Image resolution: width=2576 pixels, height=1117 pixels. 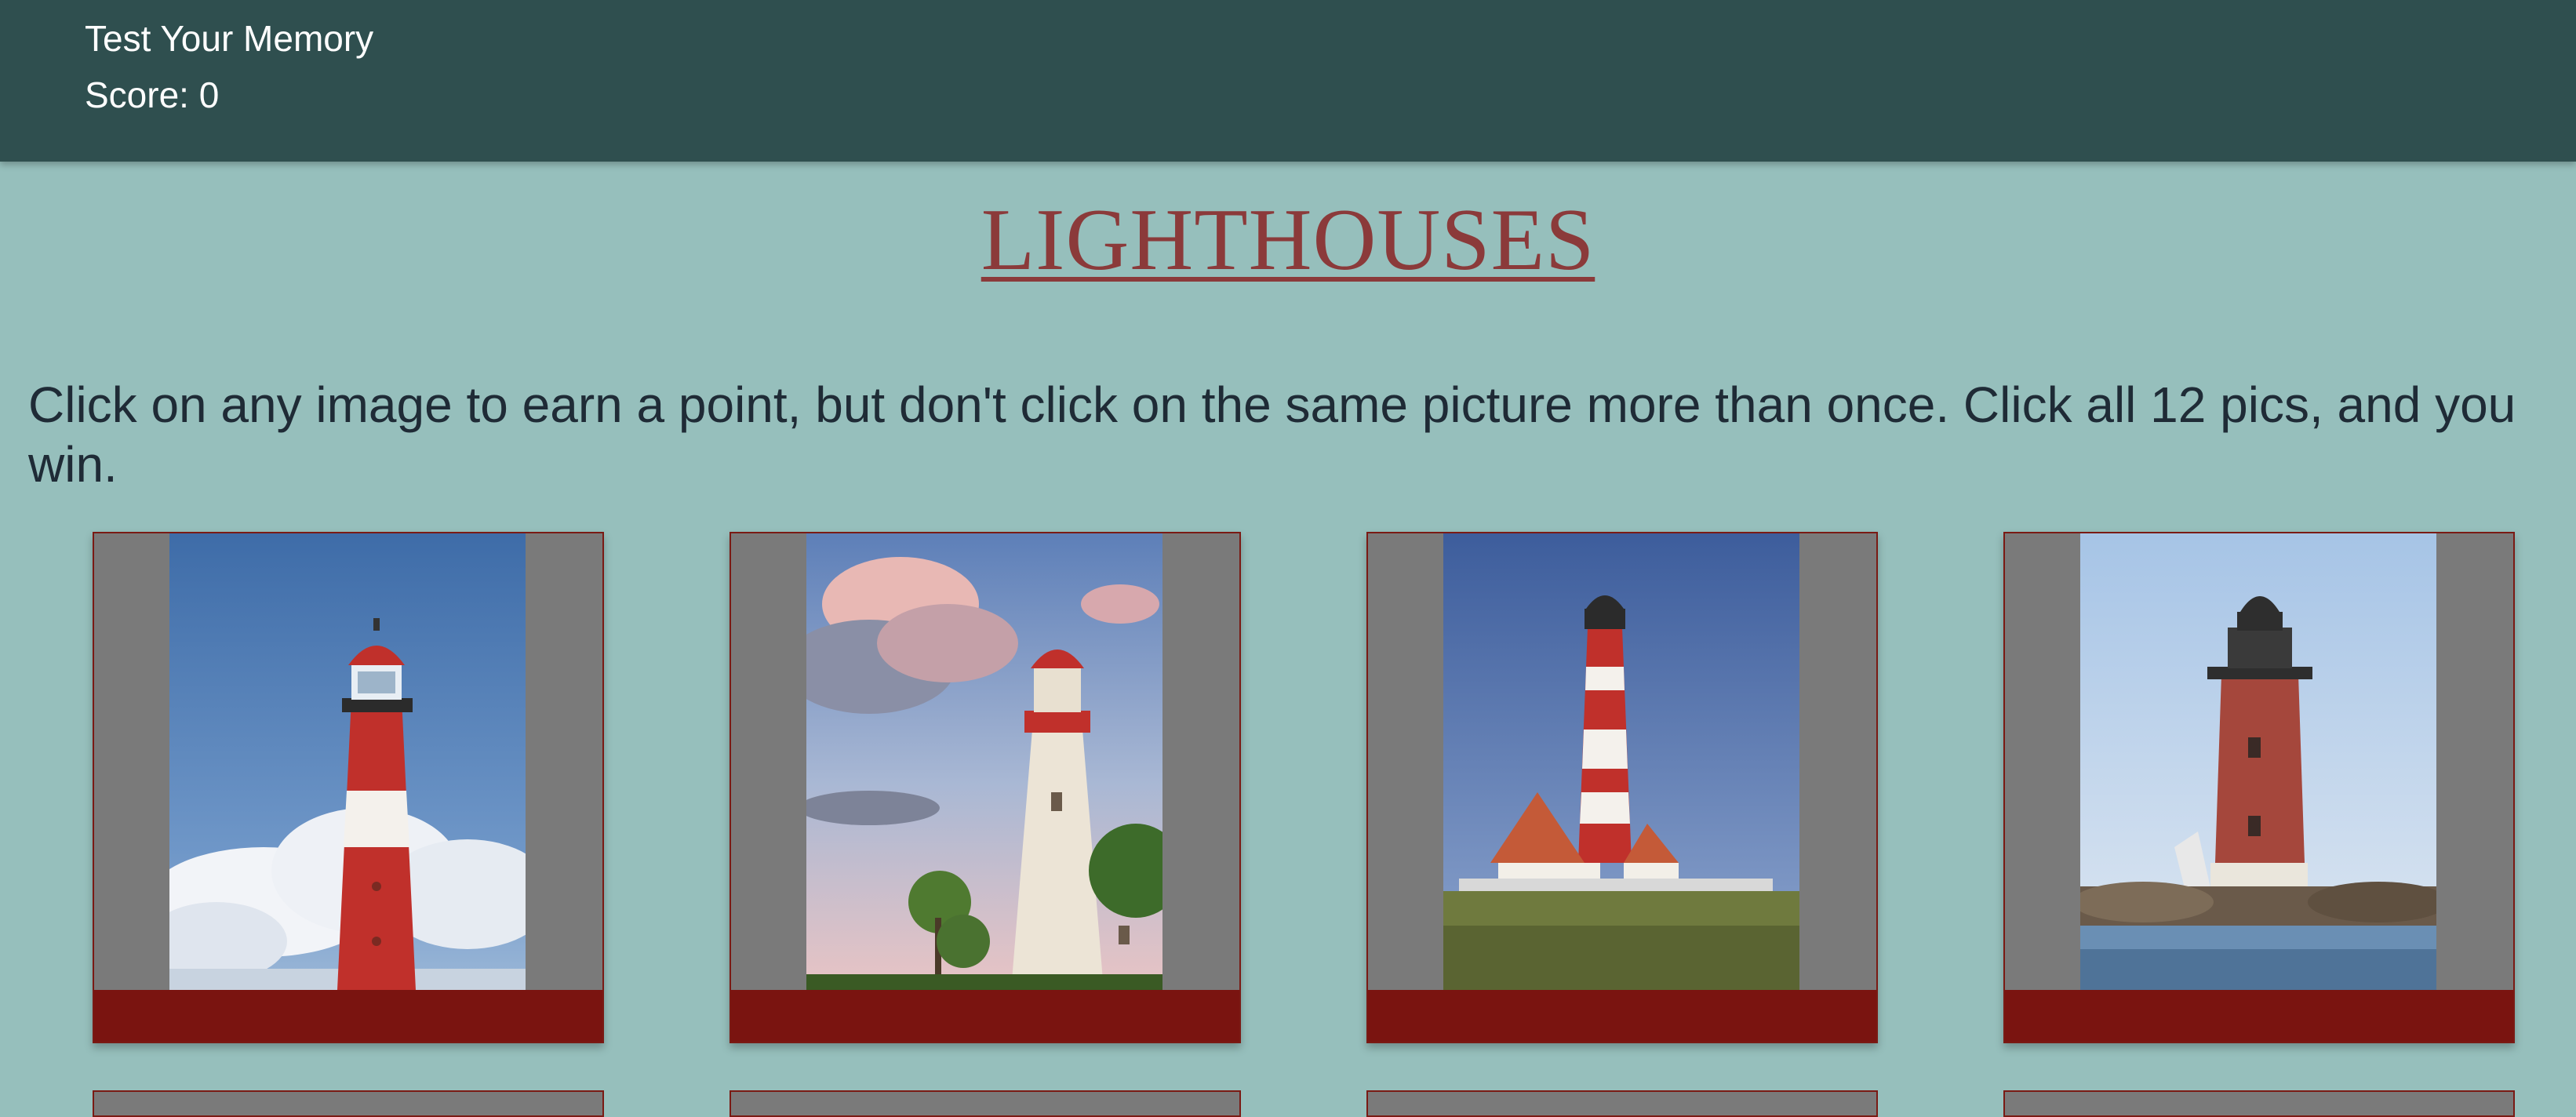 What do you see at coordinates (1288, 240) in the screenshot?
I see `page-heading: LIGHTHOUSES` at bounding box center [1288, 240].